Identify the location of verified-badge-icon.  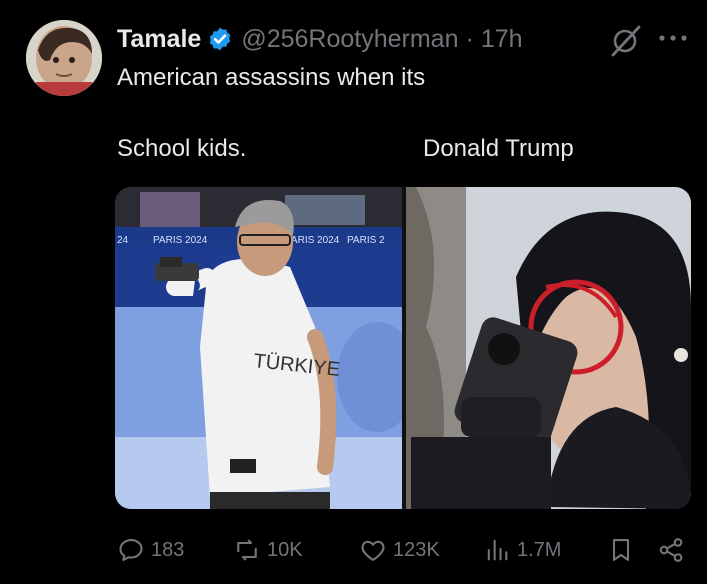
(220, 39).